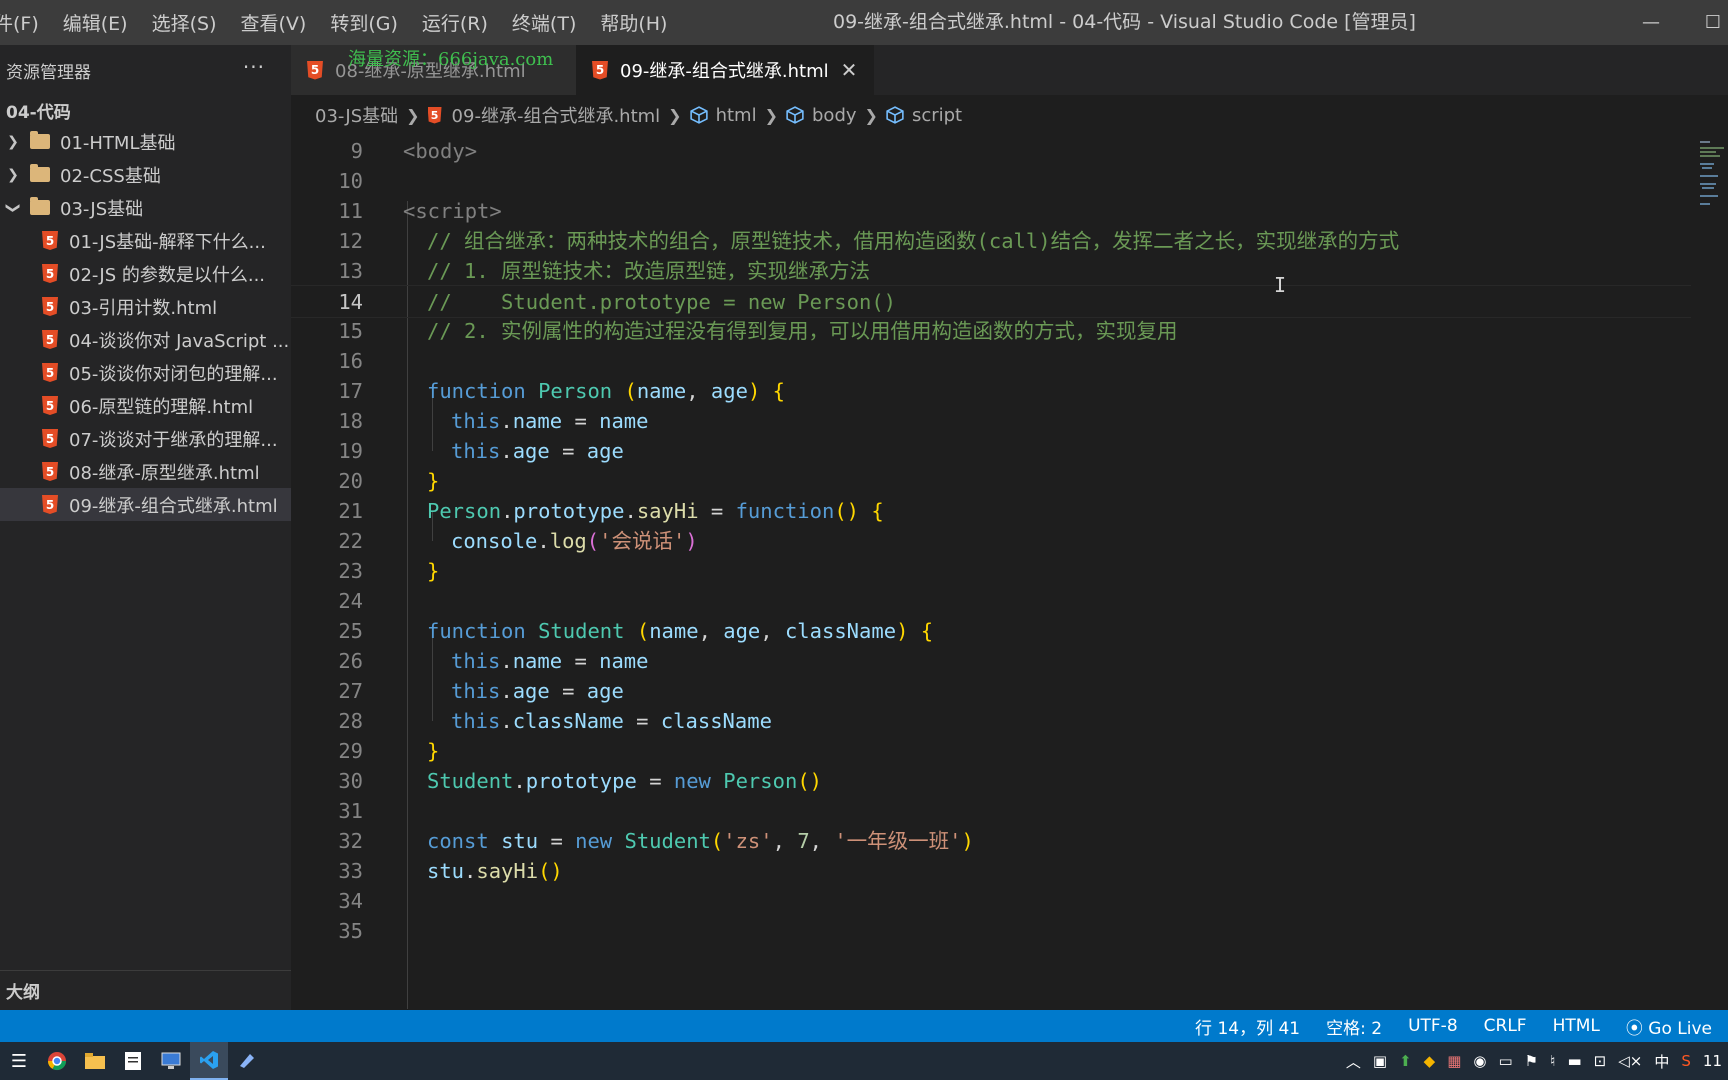 The image size is (1728, 1080). I want to click on minimap, so click(1710, 175).